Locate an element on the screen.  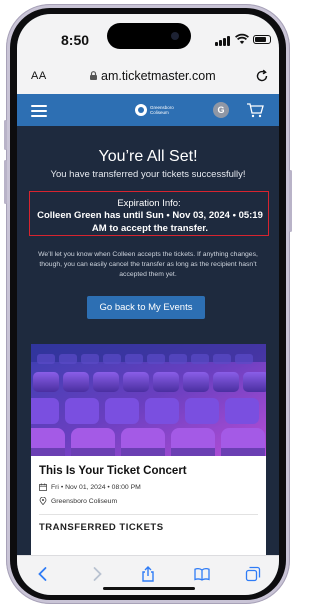
cart-icon is located at coordinates (255, 110).